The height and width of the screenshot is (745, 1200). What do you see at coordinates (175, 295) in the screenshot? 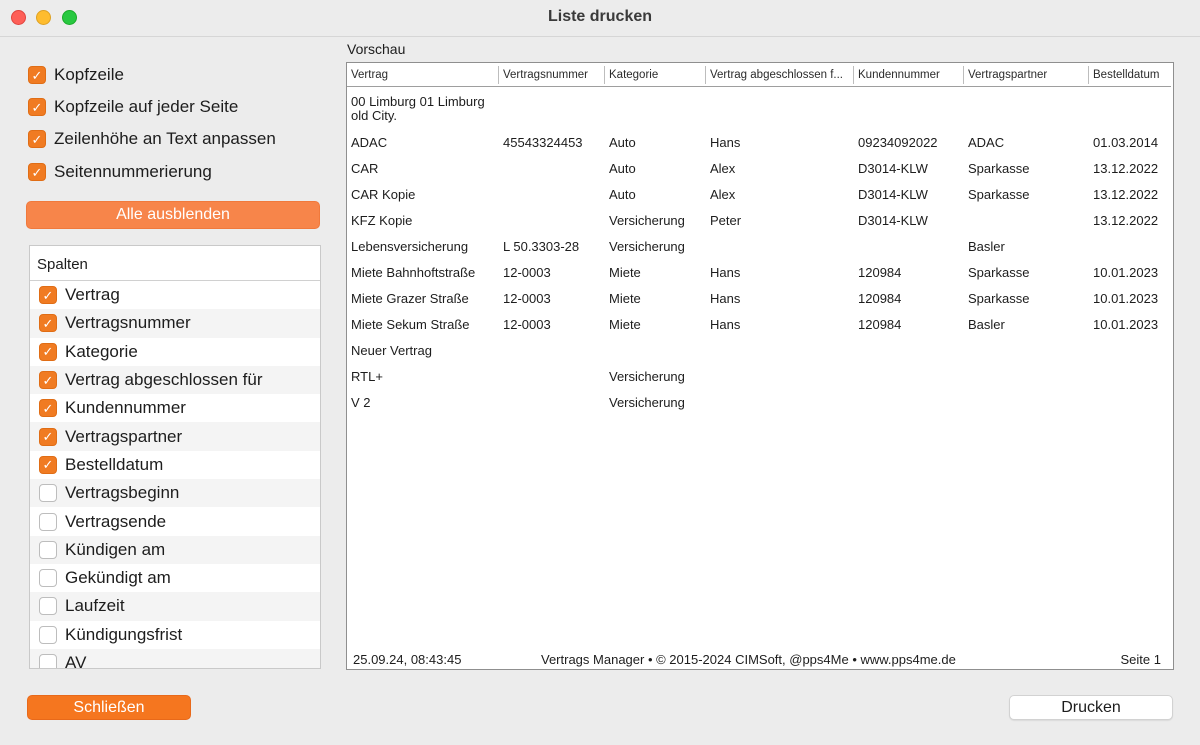
I see `column-item: ✓ Vertrag` at bounding box center [175, 295].